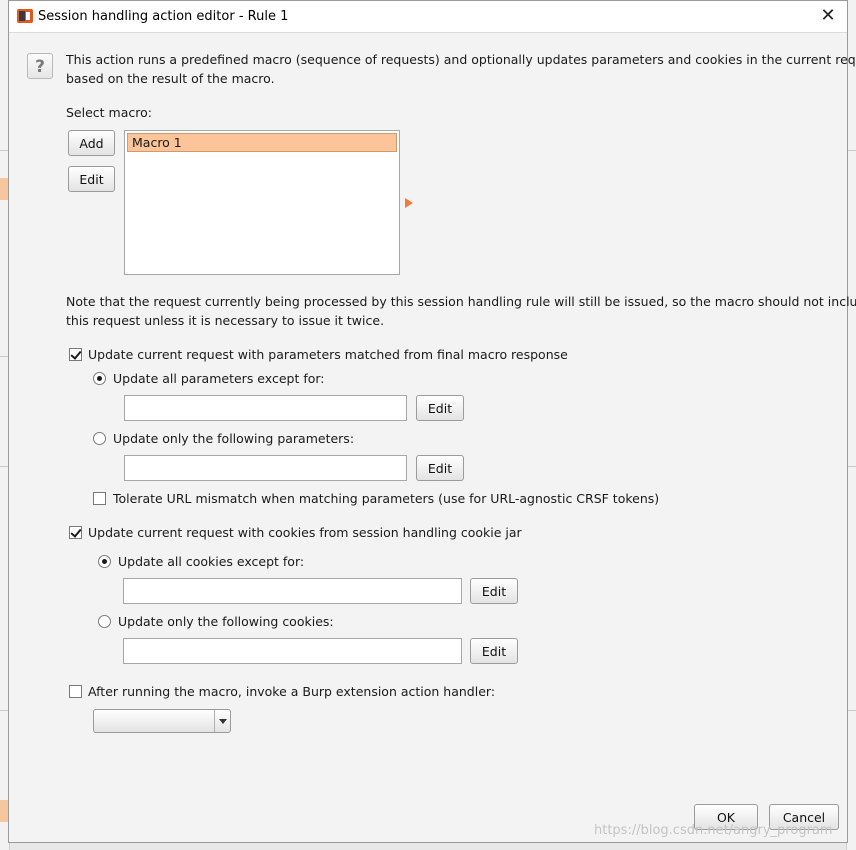 The height and width of the screenshot is (850, 856). Describe the element at coordinates (440, 408) in the screenshot. I see `edit-parameters-except-button: Edit` at that location.